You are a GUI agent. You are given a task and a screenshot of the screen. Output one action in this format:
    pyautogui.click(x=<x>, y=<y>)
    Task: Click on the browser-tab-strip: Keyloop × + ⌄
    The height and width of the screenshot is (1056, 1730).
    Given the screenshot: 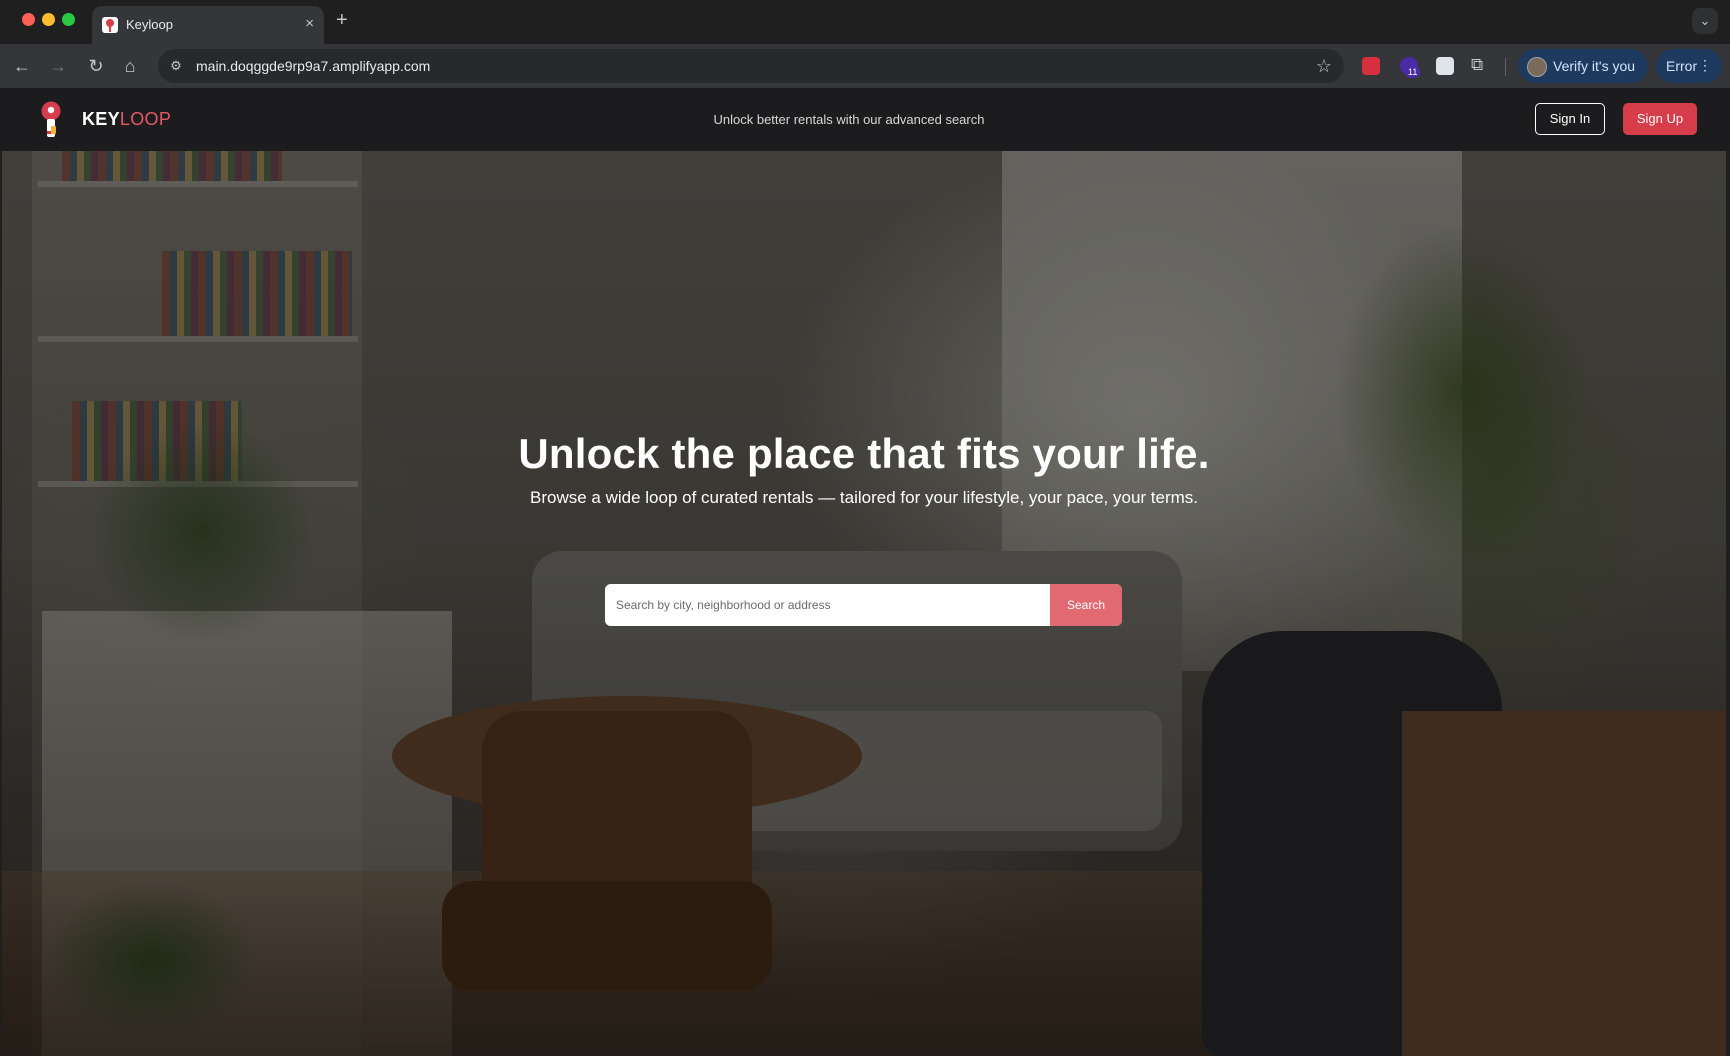 What is the action you would take?
    pyautogui.click(x=865, y=22)
    